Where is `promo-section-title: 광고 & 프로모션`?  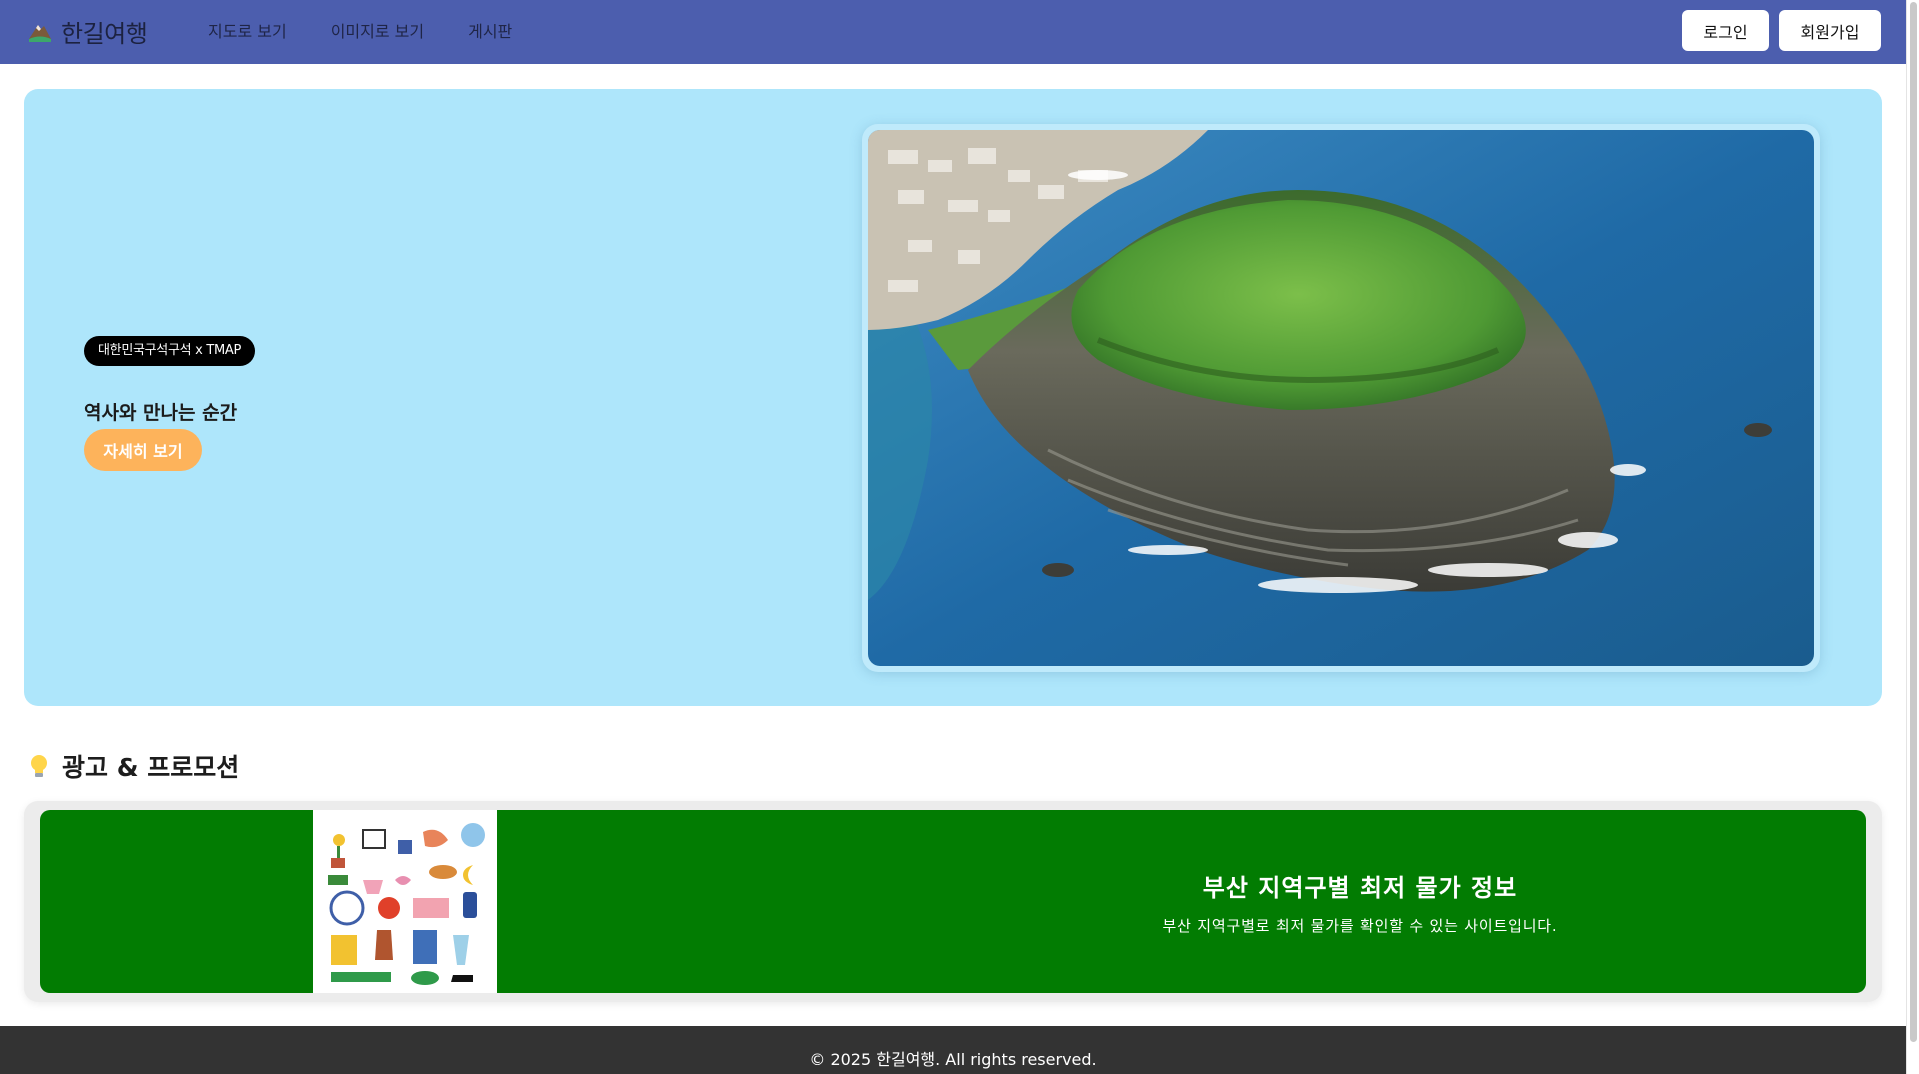
promo-section-title: 광고 & 프로모션 is located at coordinates (151, 767).